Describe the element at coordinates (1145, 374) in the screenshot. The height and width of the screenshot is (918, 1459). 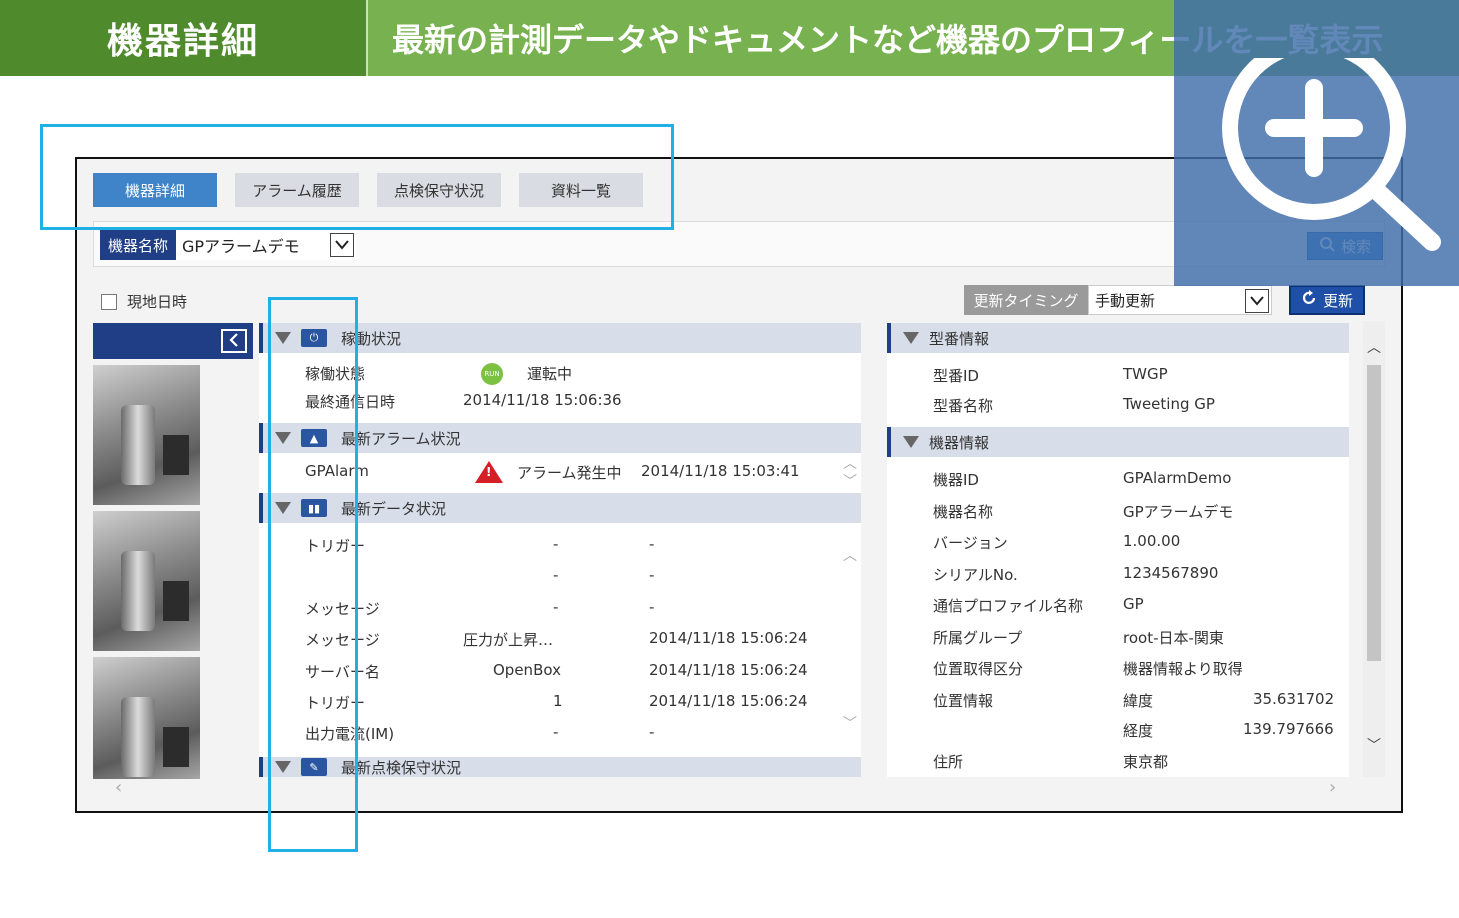
I see `model-id-value: TWGP` at that location.